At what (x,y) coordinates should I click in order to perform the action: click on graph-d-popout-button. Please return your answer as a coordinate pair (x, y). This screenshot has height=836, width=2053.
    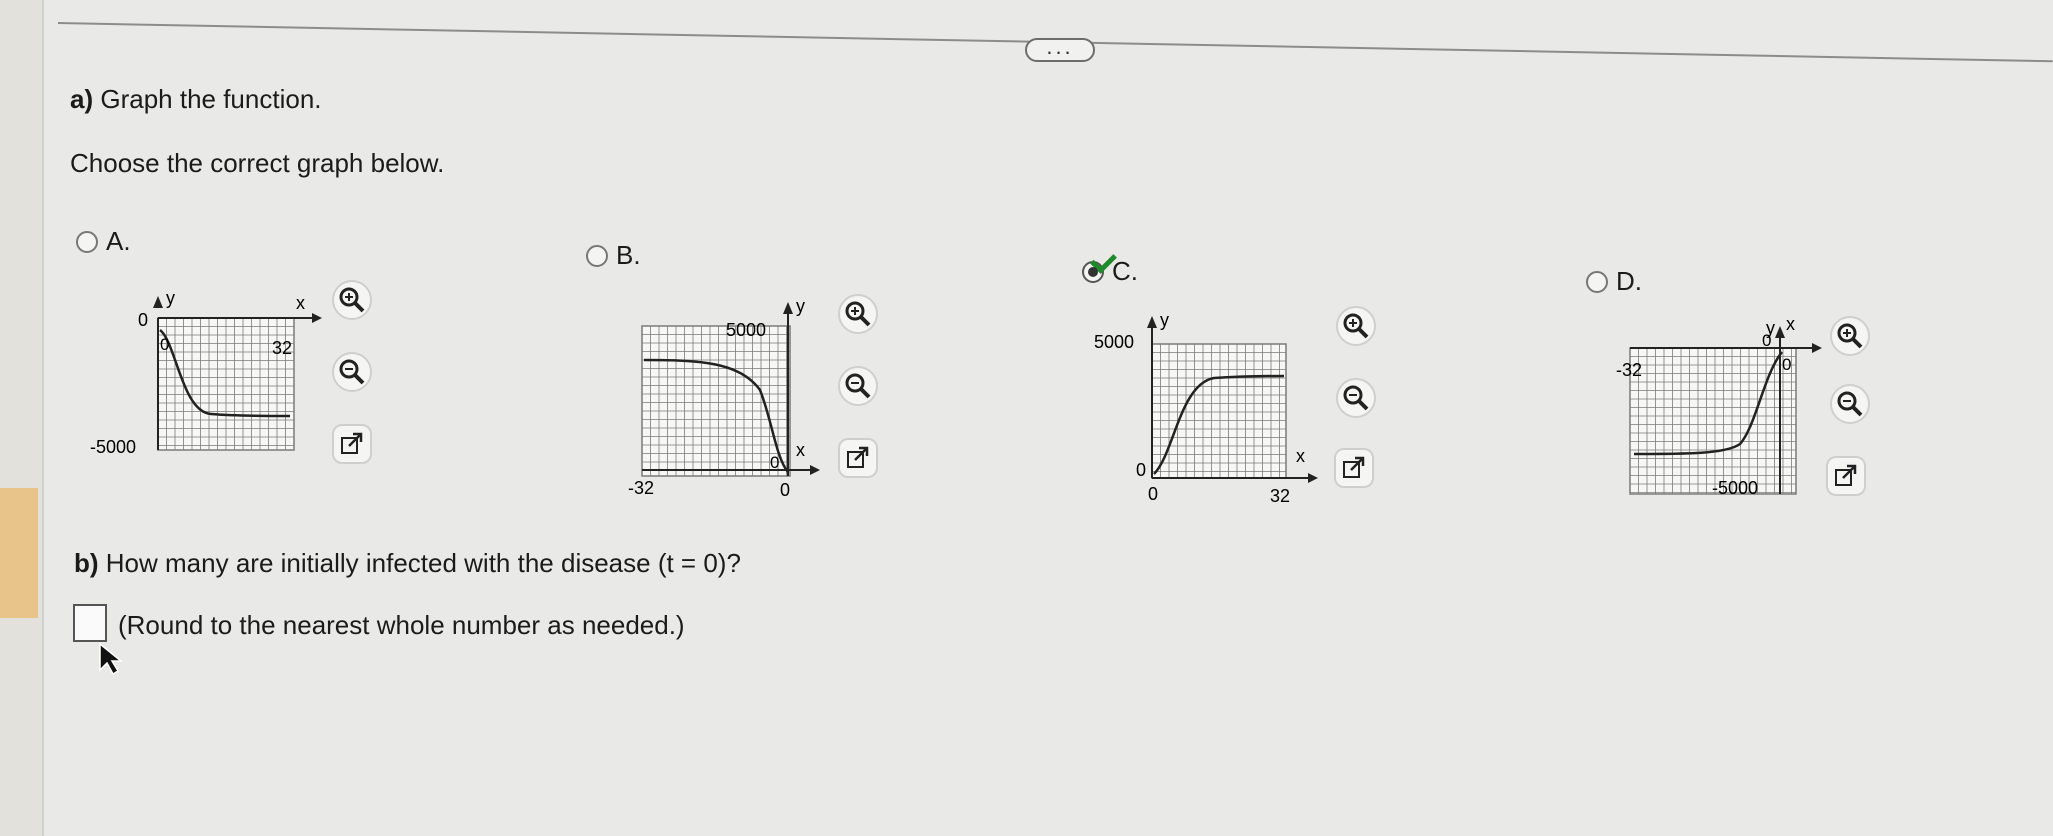
    Looking at the image, I should click on (1846, 476).